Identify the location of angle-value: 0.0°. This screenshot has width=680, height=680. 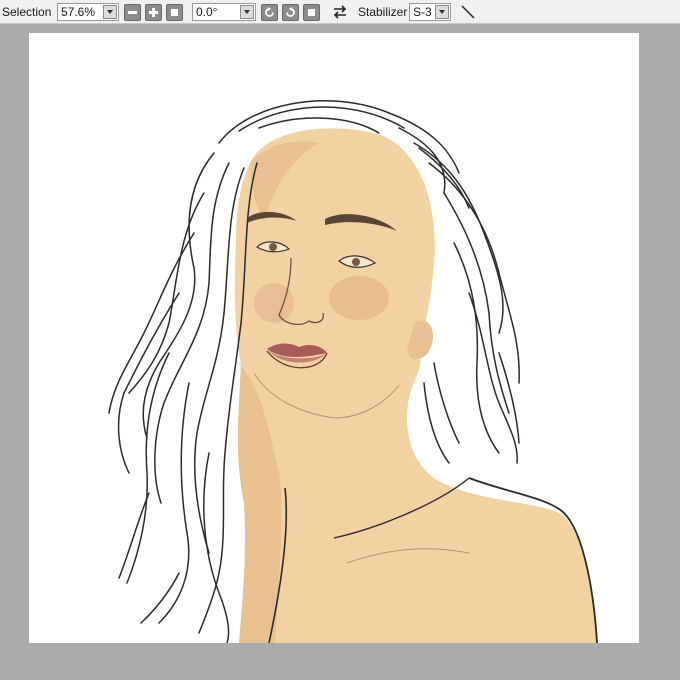
(207, 12).